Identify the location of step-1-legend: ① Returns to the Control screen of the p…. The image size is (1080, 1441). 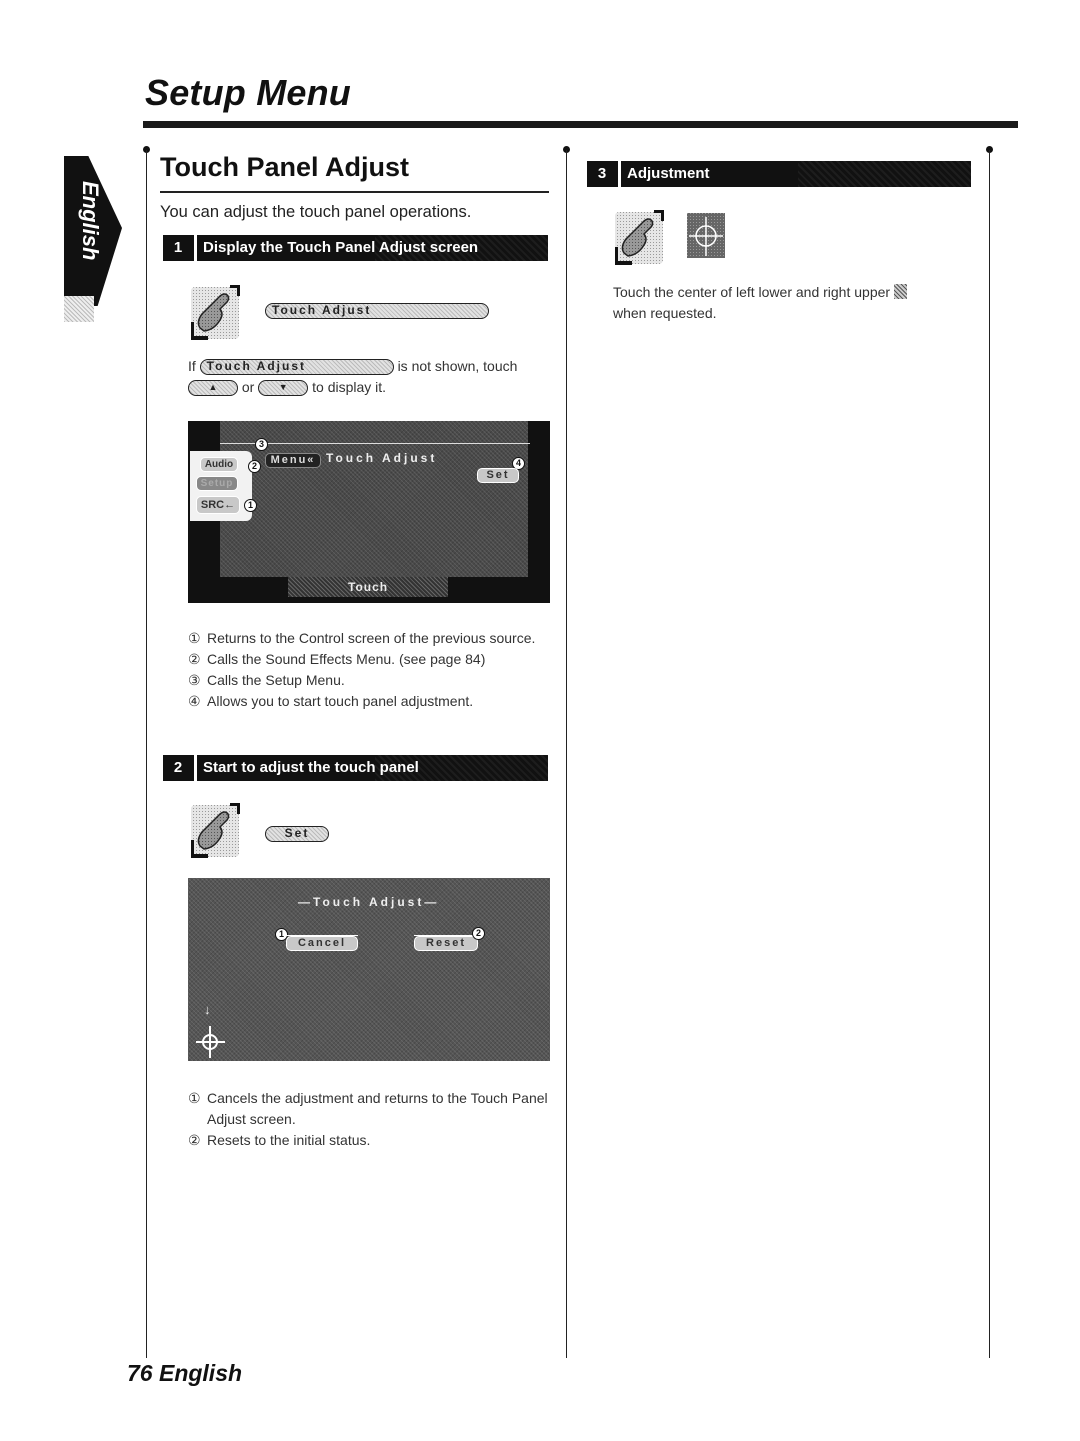
(363, 670).